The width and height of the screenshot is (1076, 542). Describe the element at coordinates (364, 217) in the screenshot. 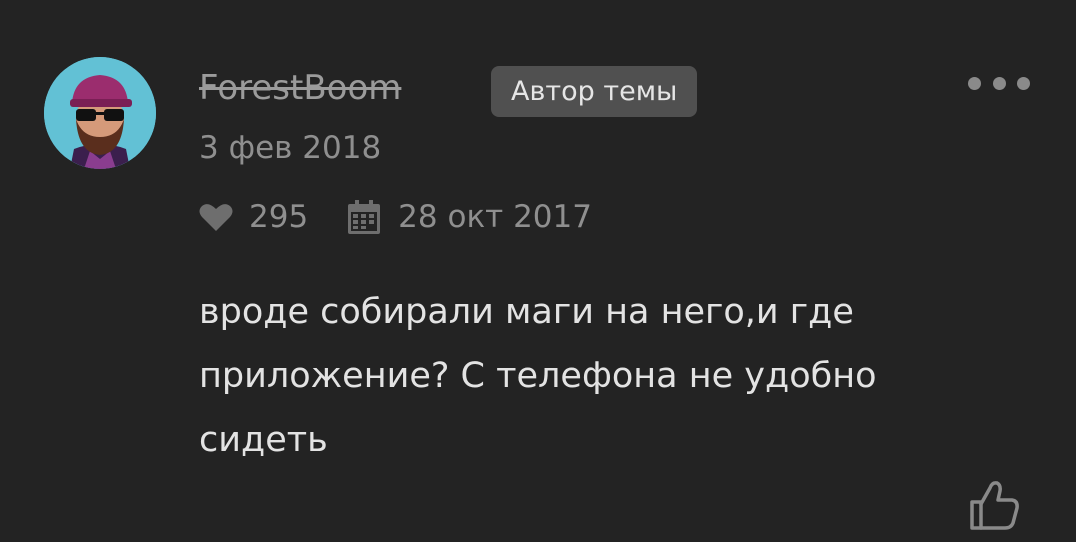

I see `calendar-icon` at that location.